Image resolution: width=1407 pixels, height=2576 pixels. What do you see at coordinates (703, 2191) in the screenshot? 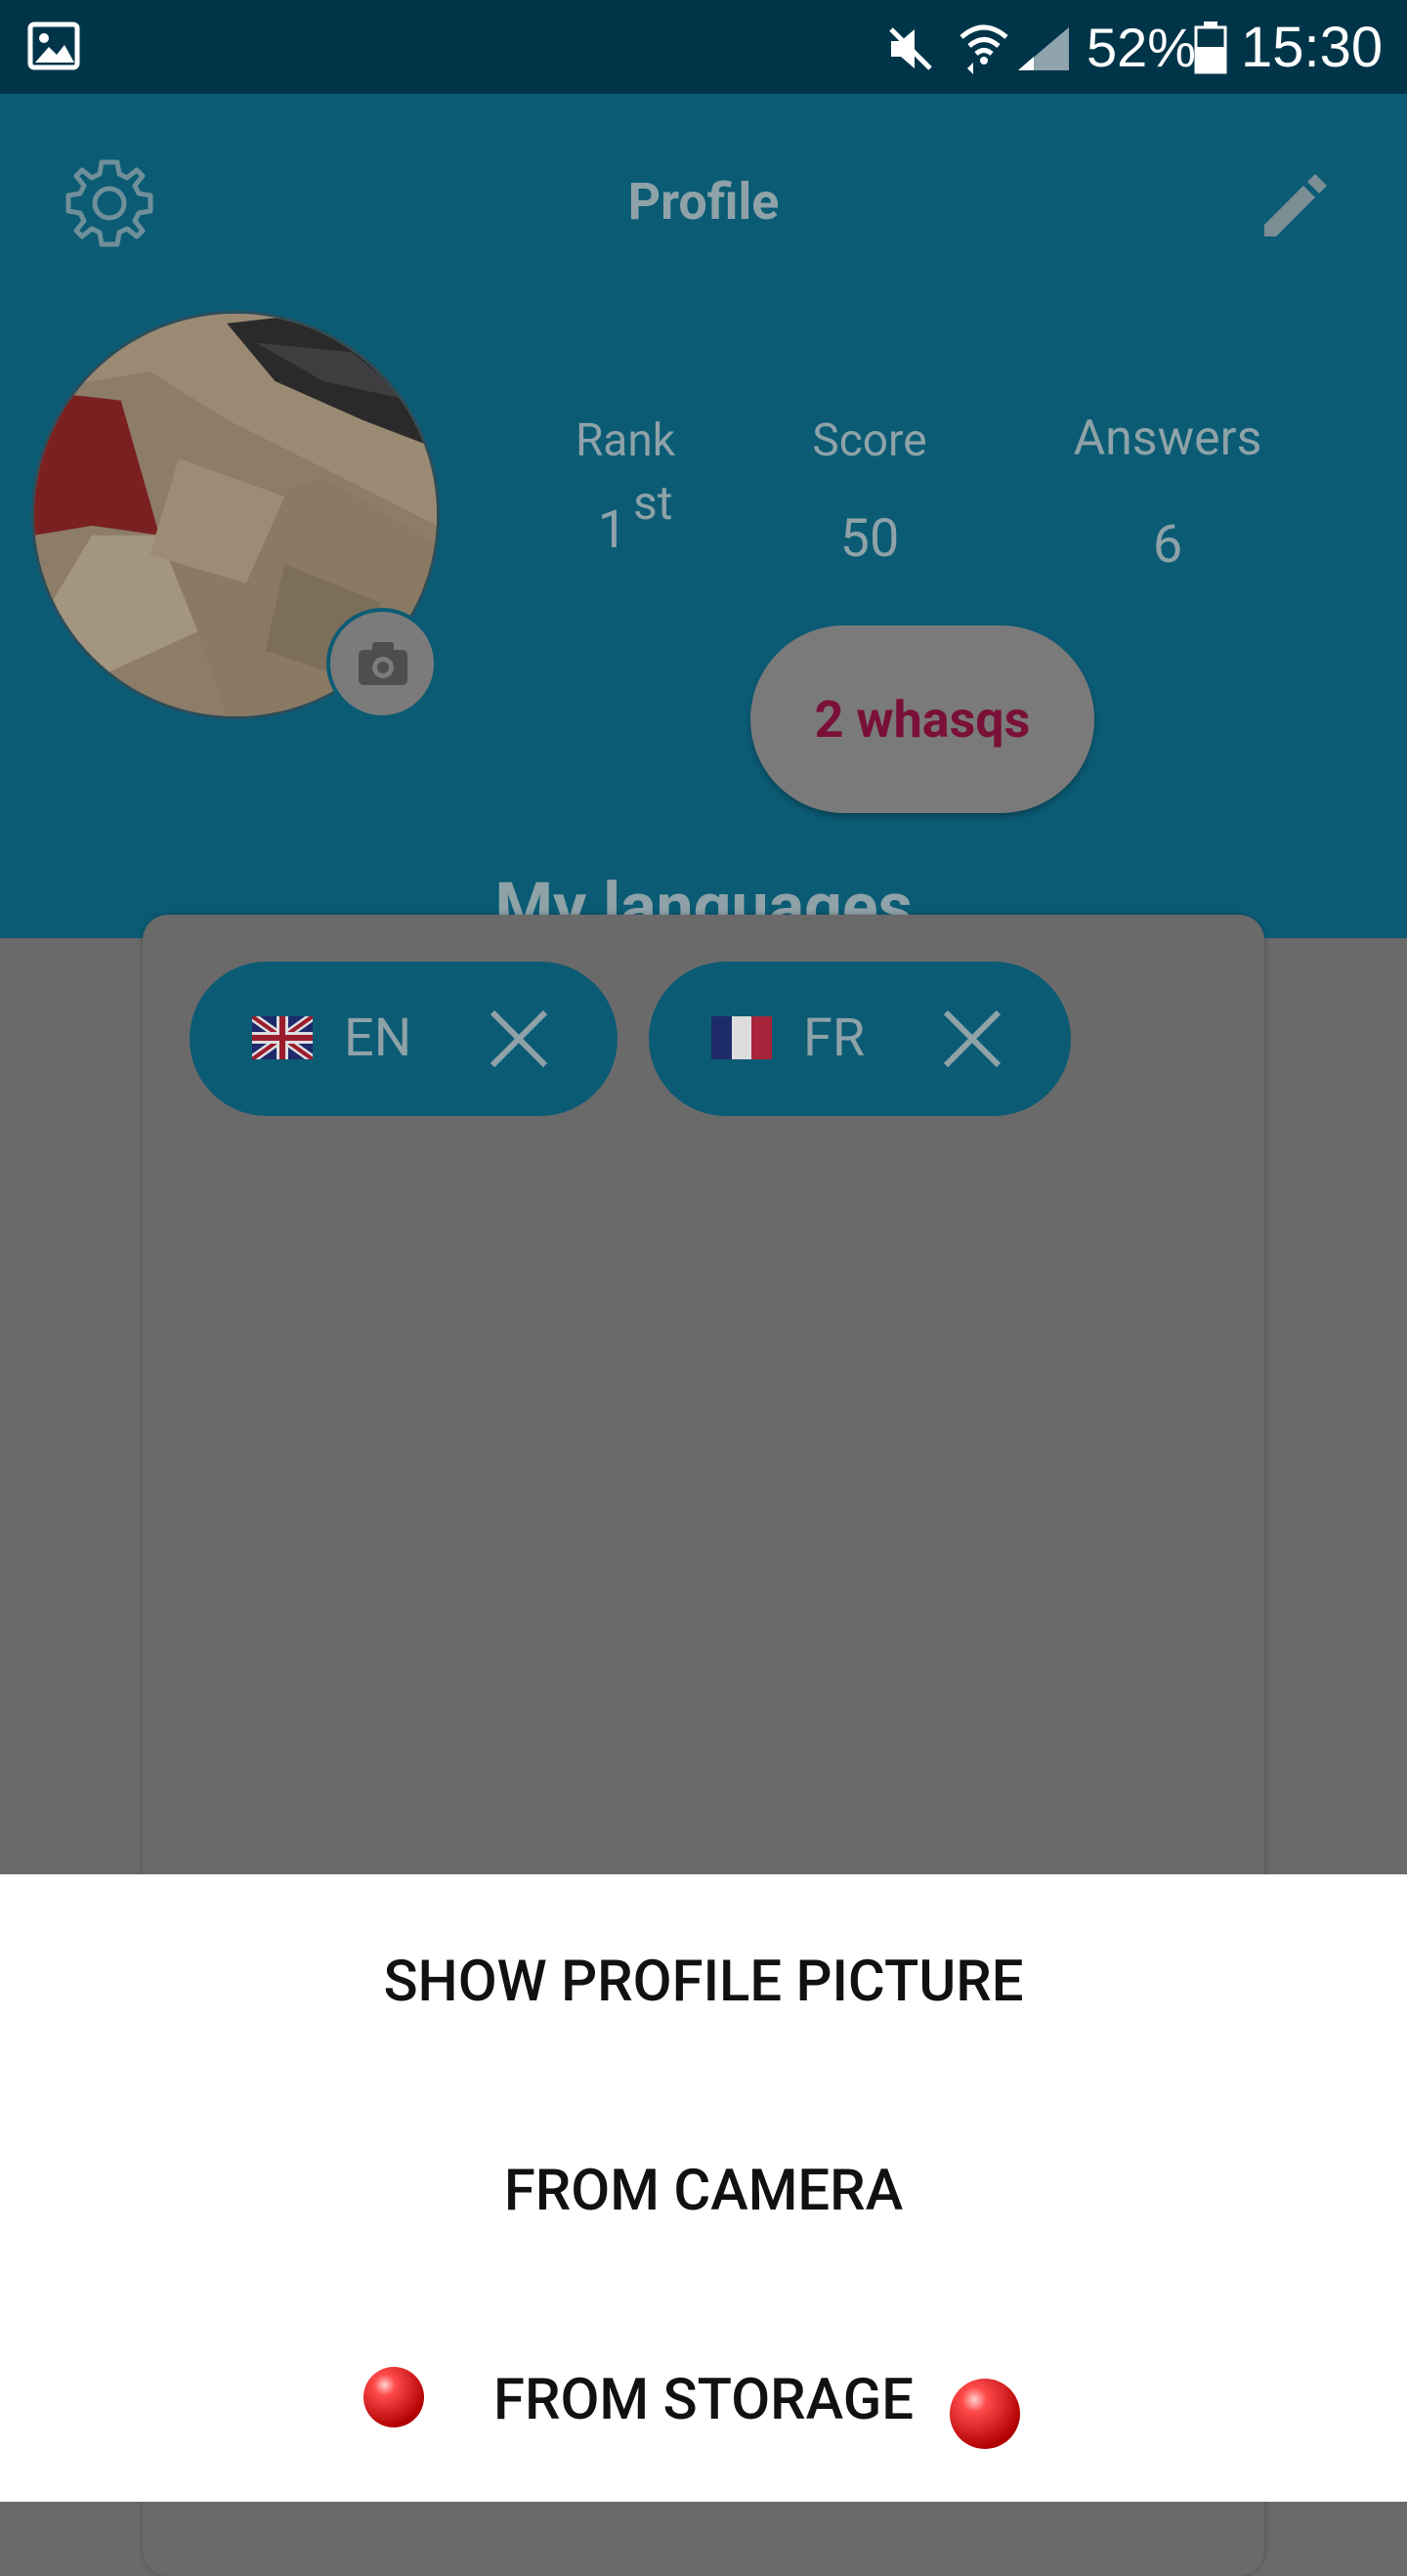
I see `from-camera-option: FROM CAMERA` at bounding box center [703, 2191].